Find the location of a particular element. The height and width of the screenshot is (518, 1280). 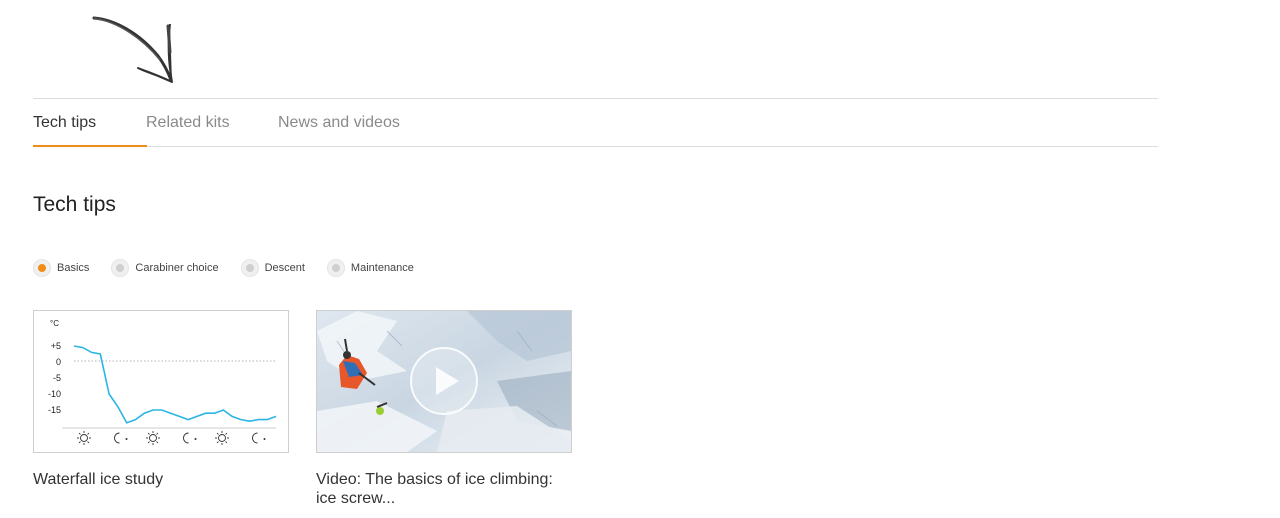

filter-label: Descent is located at coordinates (284, 268).